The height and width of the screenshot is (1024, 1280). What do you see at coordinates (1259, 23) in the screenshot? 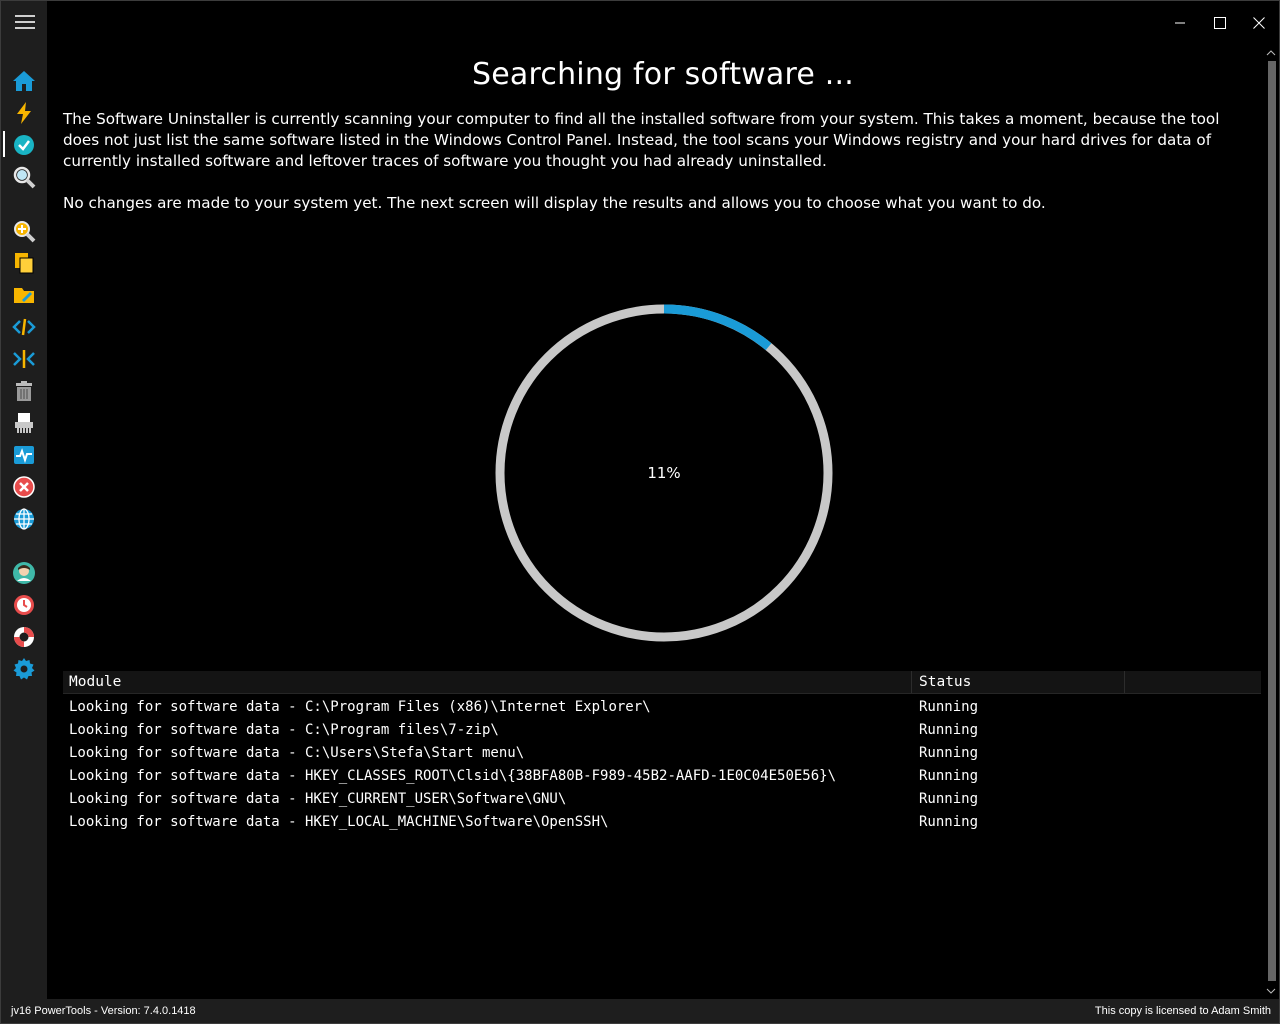
I see `close-icon` at bounding box center [1259, 23].